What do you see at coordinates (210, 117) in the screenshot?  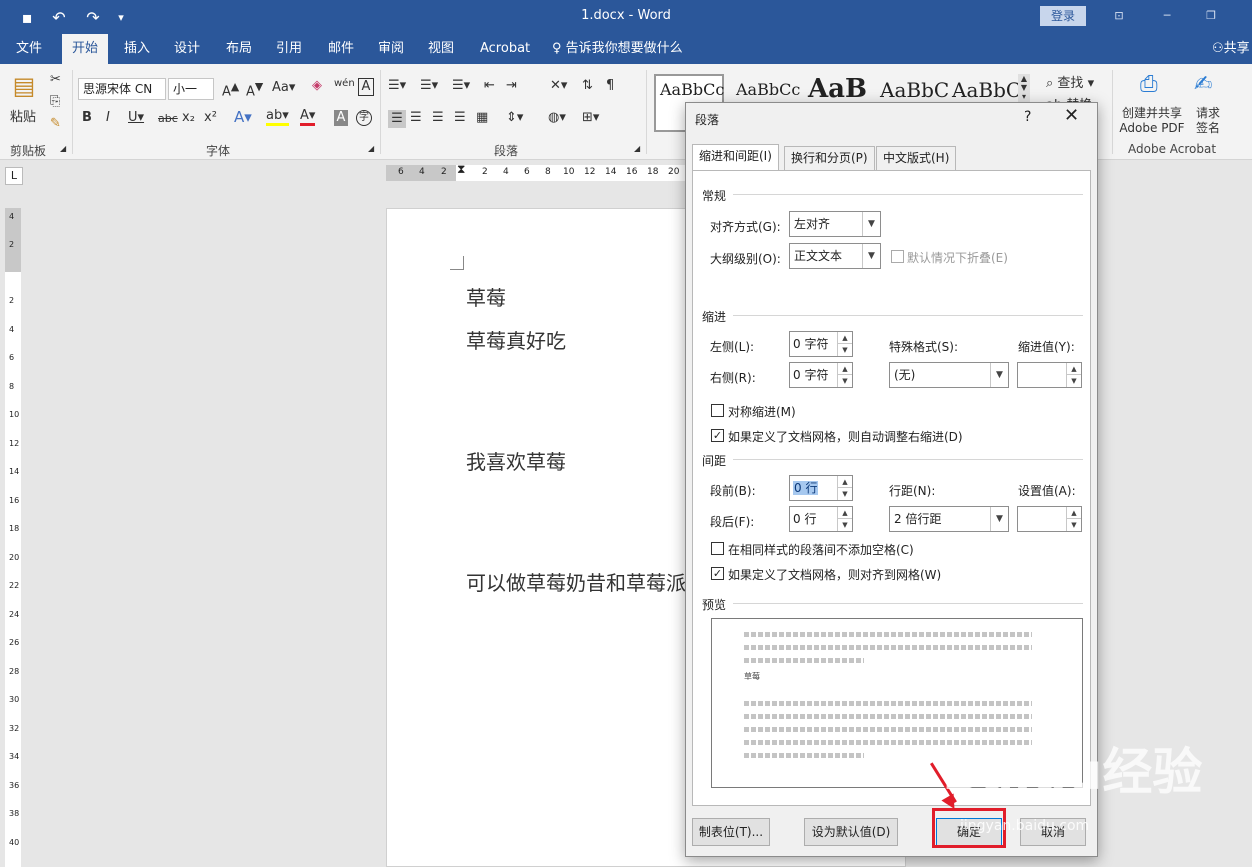 I see `superscript-icon: x²` at bounding box center [210, 117].